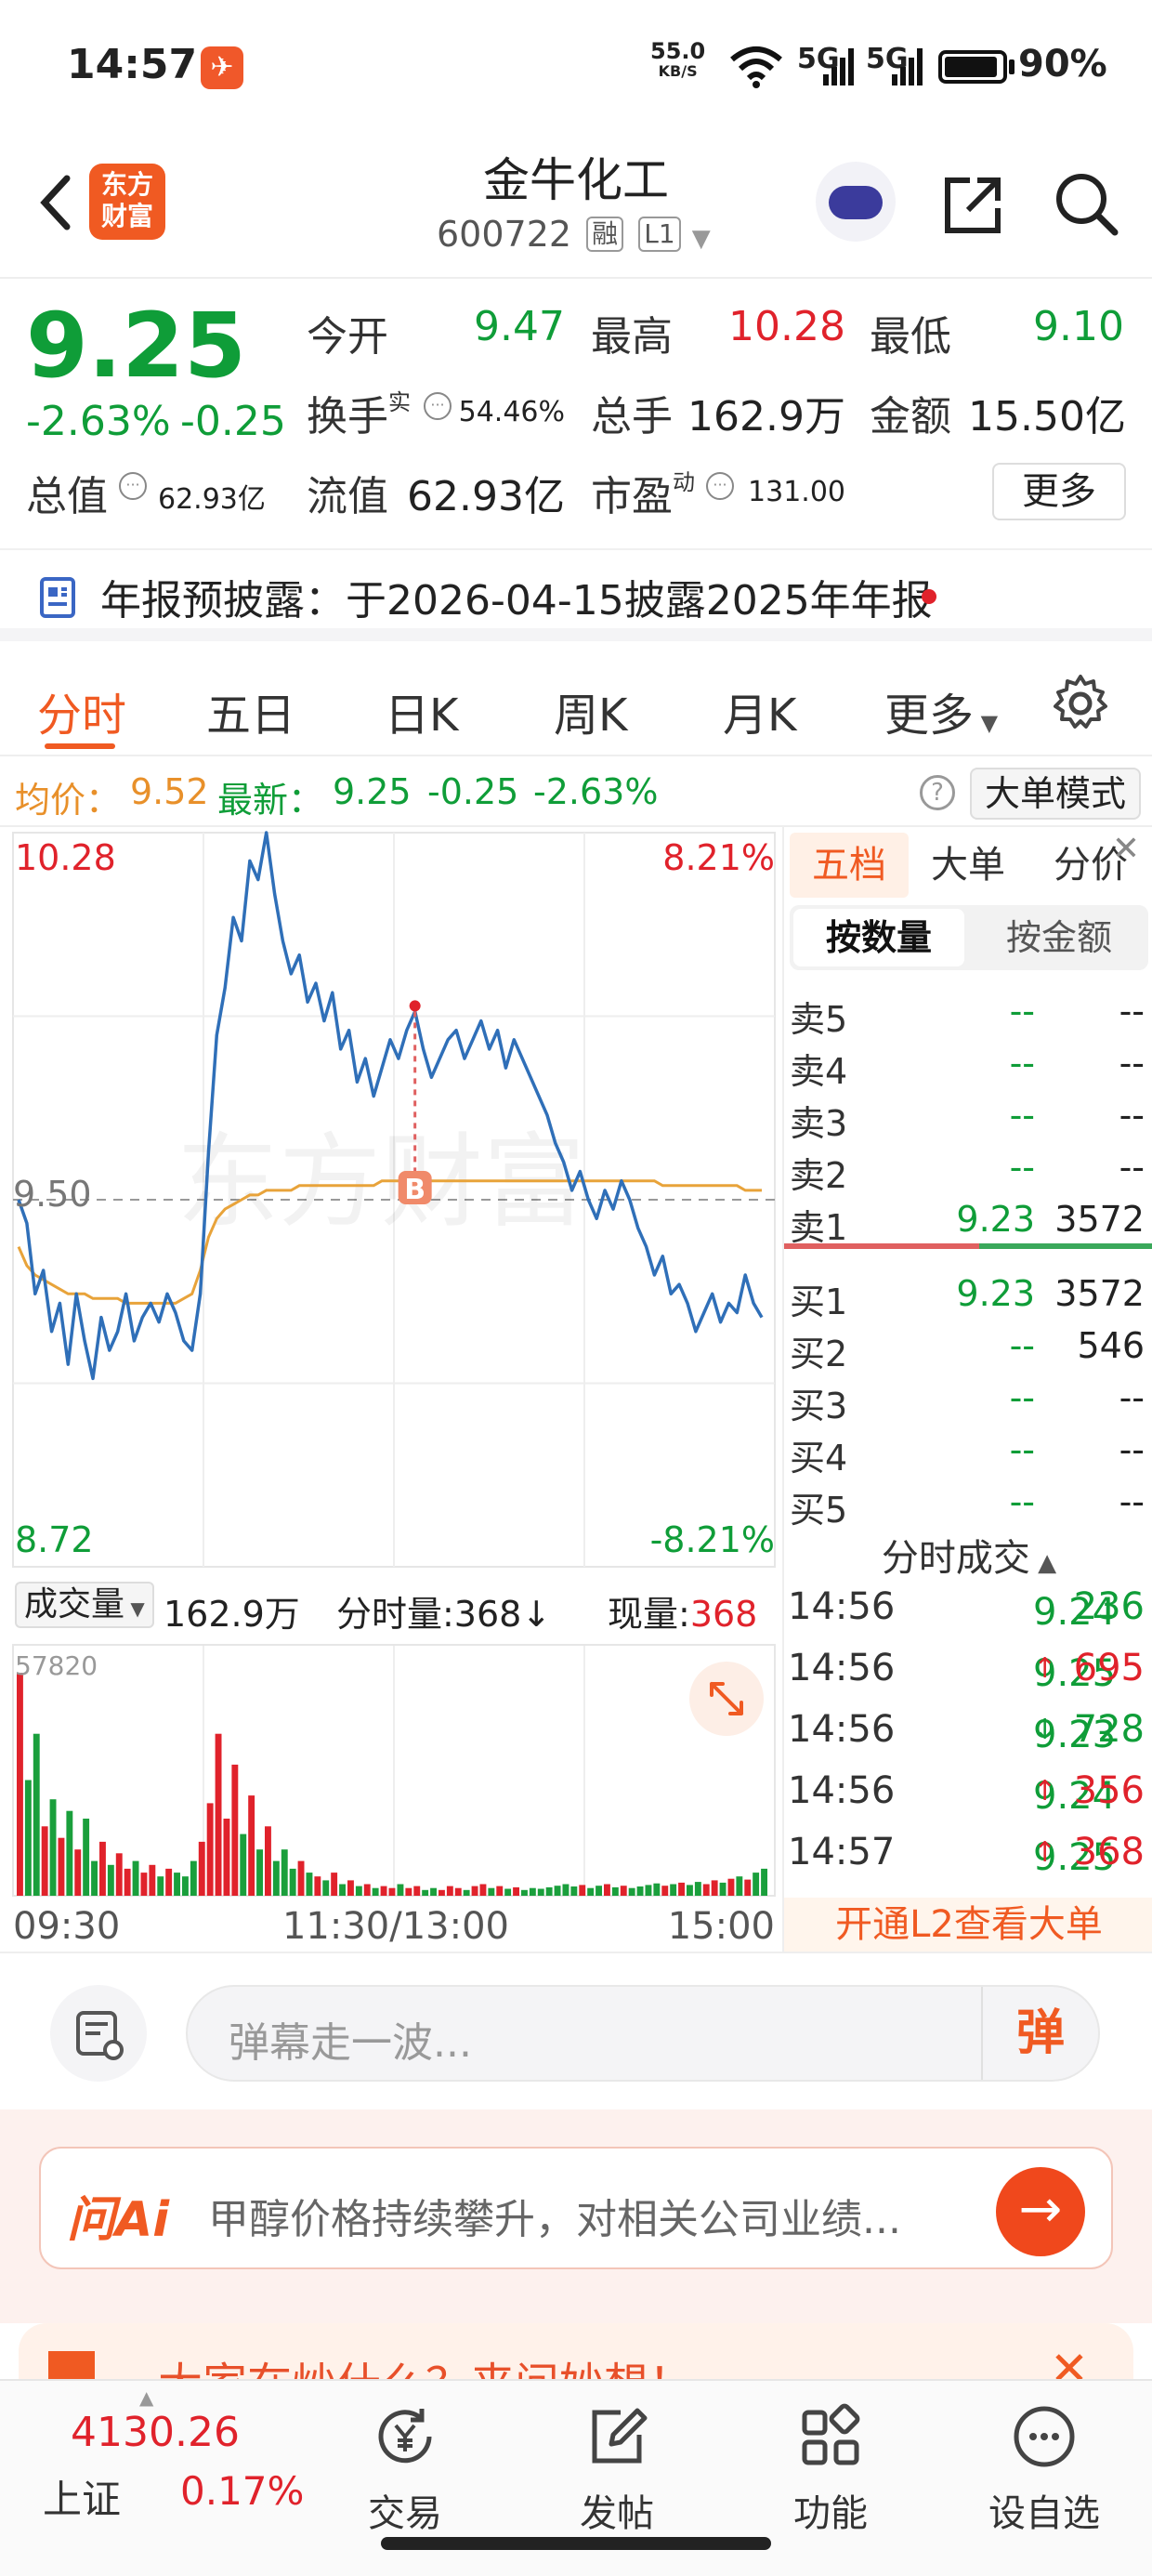 This screenshot has width=1152, height=2576. Describe the element at coordinates (849, 865) in the screenshot. I see `tab-five-levels: 五档` at that location.